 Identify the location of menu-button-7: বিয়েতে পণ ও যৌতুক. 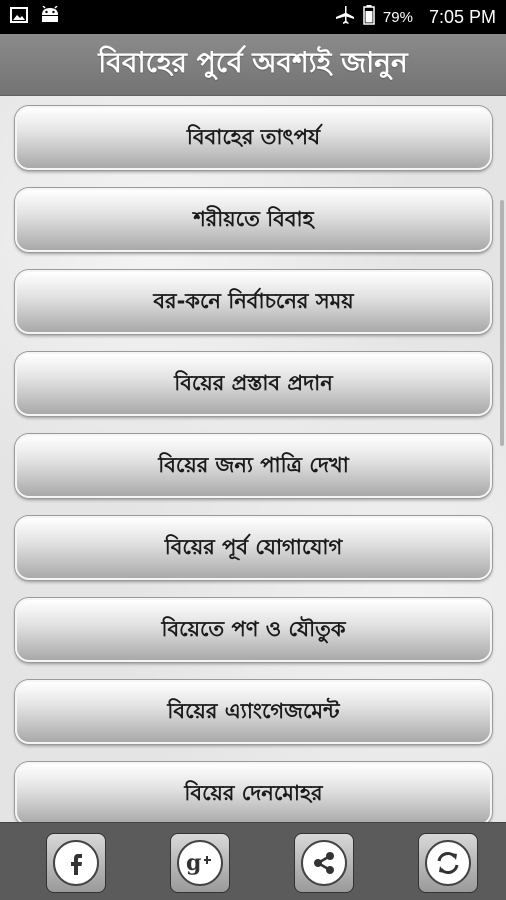
(253, 630).